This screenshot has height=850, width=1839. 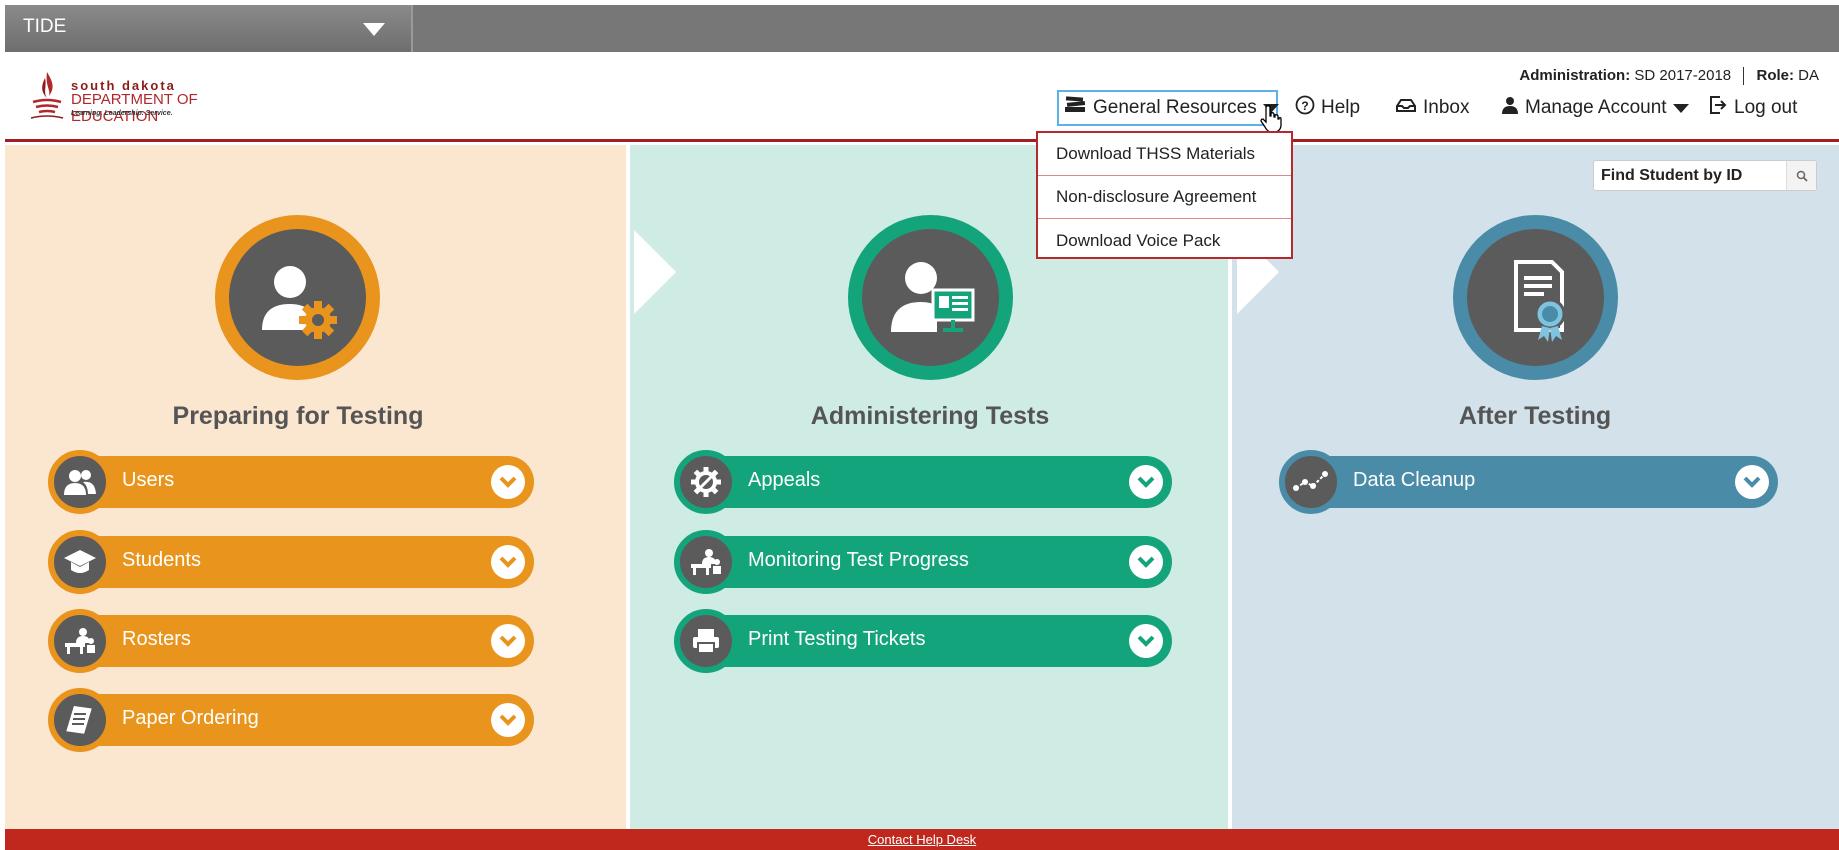 I want to click on rosters-label: Rosters, so click(x=156, y=639).